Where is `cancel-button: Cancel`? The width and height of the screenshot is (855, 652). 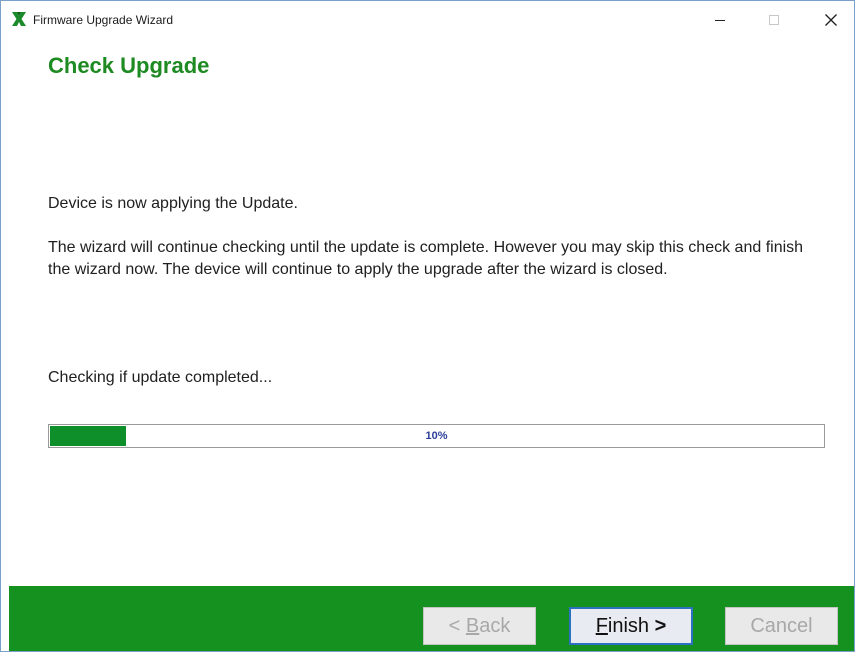 cancel-button: Cancel is located at coordinates (781, 626).